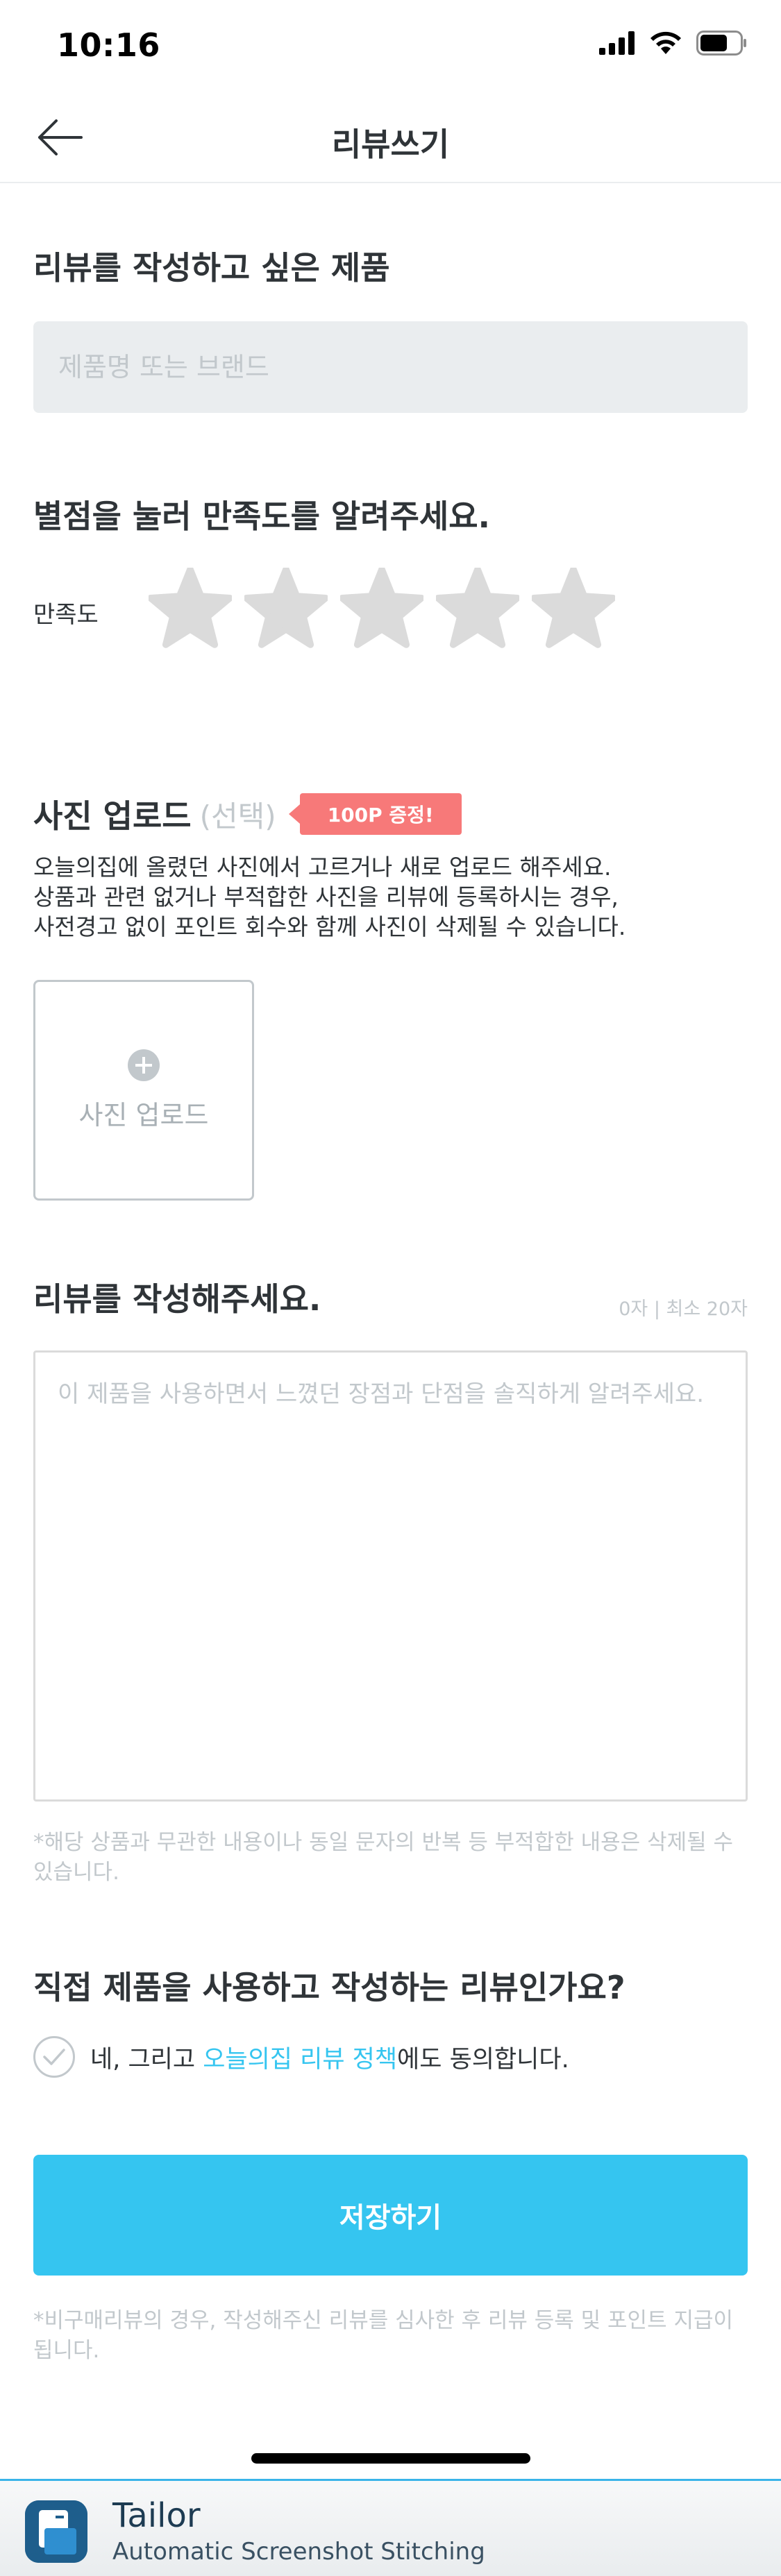 The width and height of the screenshot is (781, 2576). Describe the element at coordinates (294, 814) in the screenshot. I see `badge-arrow` at that location.